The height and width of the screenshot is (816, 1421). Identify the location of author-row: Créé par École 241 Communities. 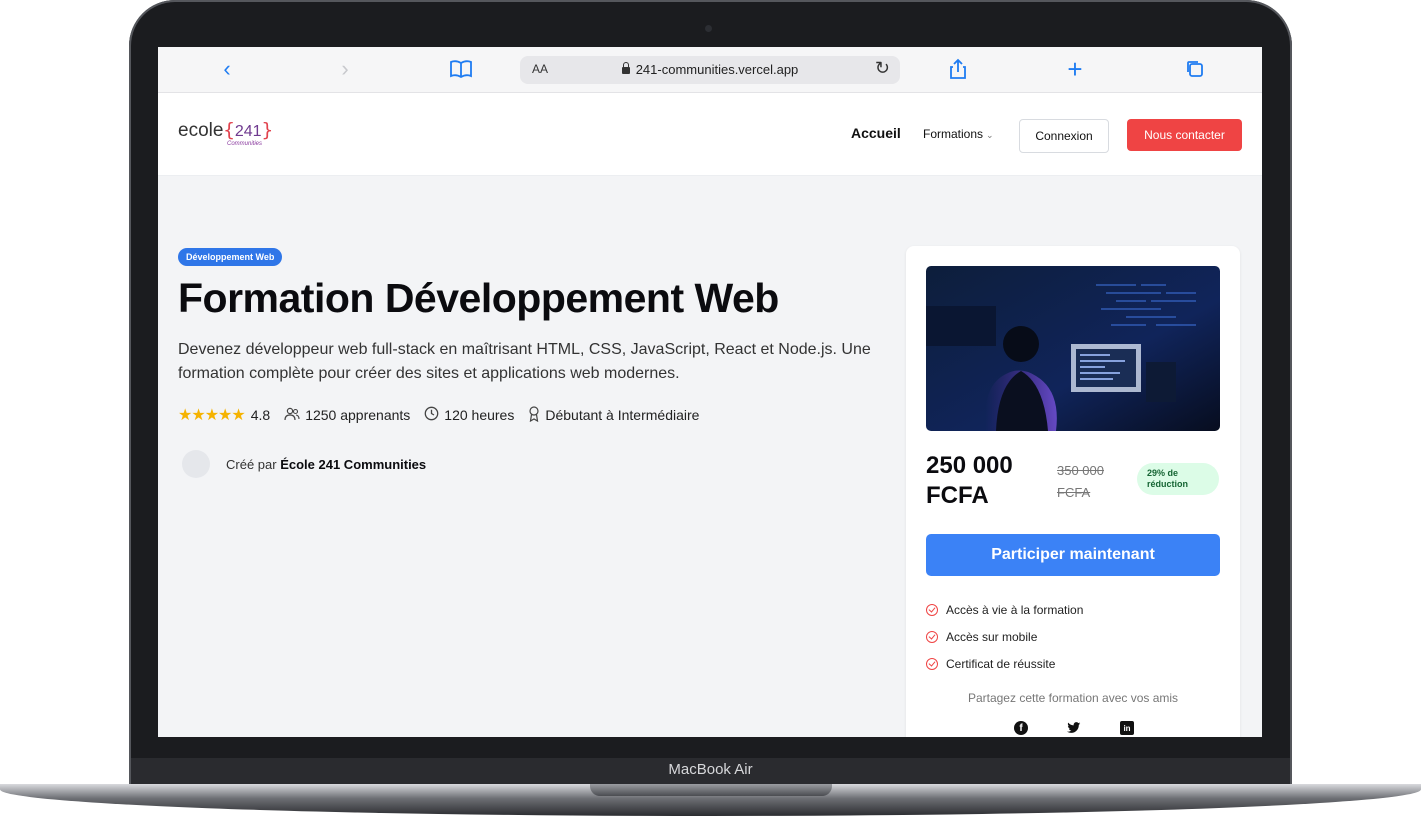
(304, 464).